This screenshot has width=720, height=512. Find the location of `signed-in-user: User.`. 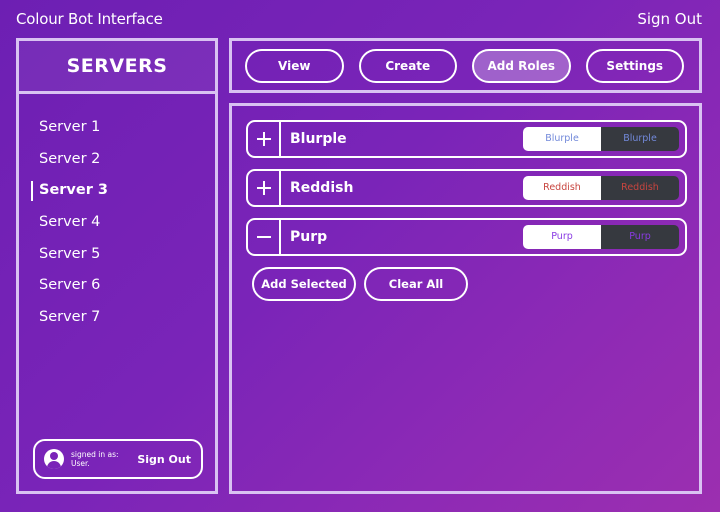

signed-in-user: User. is located at coordinates (80, 463).